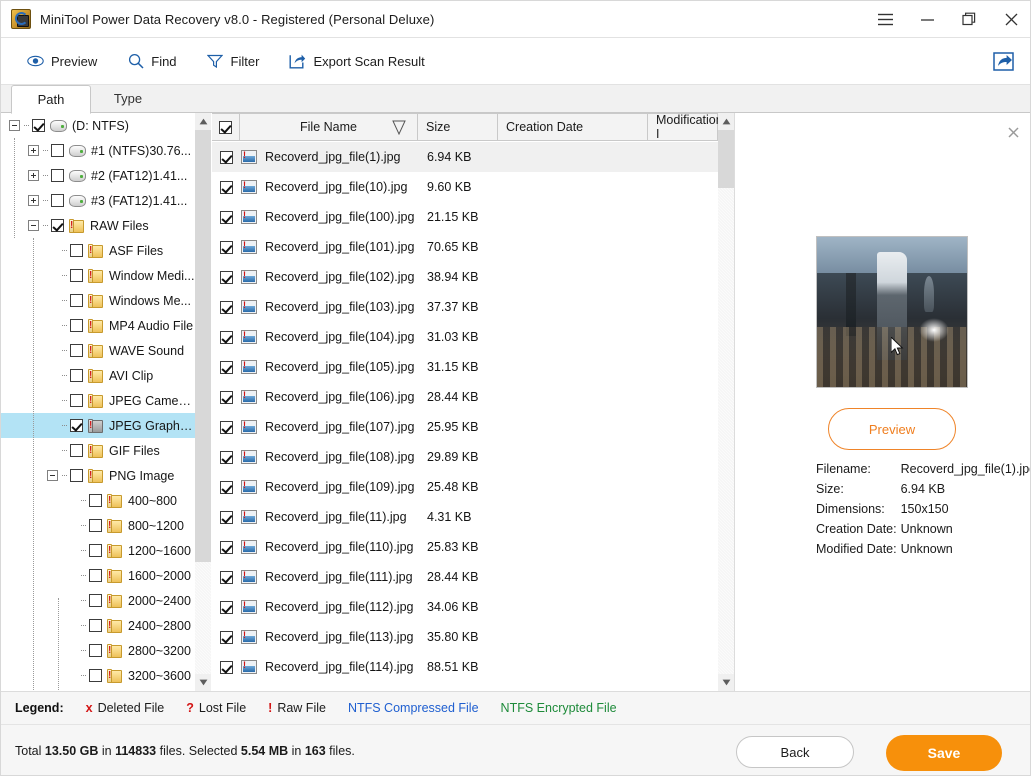 Image resolution: width=1031 pixels, height=776 pixels. Describe the element at coordinates (795, 752) in the screenshot. I see `back-button: Back` at that location.